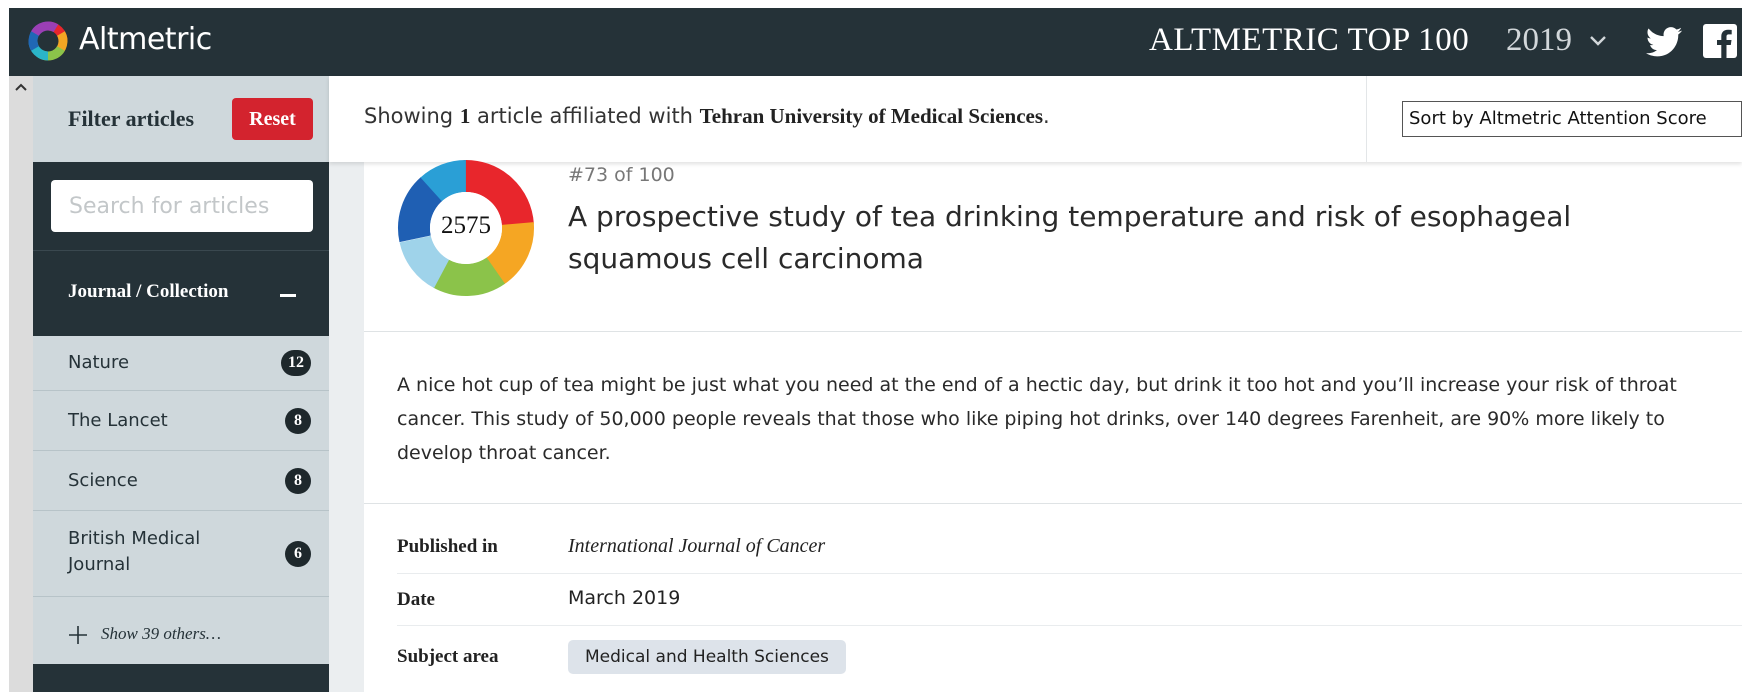  Describe the element at coordinates (21, 87) in the screenshot. I see `chevron-up-icon` at that location.